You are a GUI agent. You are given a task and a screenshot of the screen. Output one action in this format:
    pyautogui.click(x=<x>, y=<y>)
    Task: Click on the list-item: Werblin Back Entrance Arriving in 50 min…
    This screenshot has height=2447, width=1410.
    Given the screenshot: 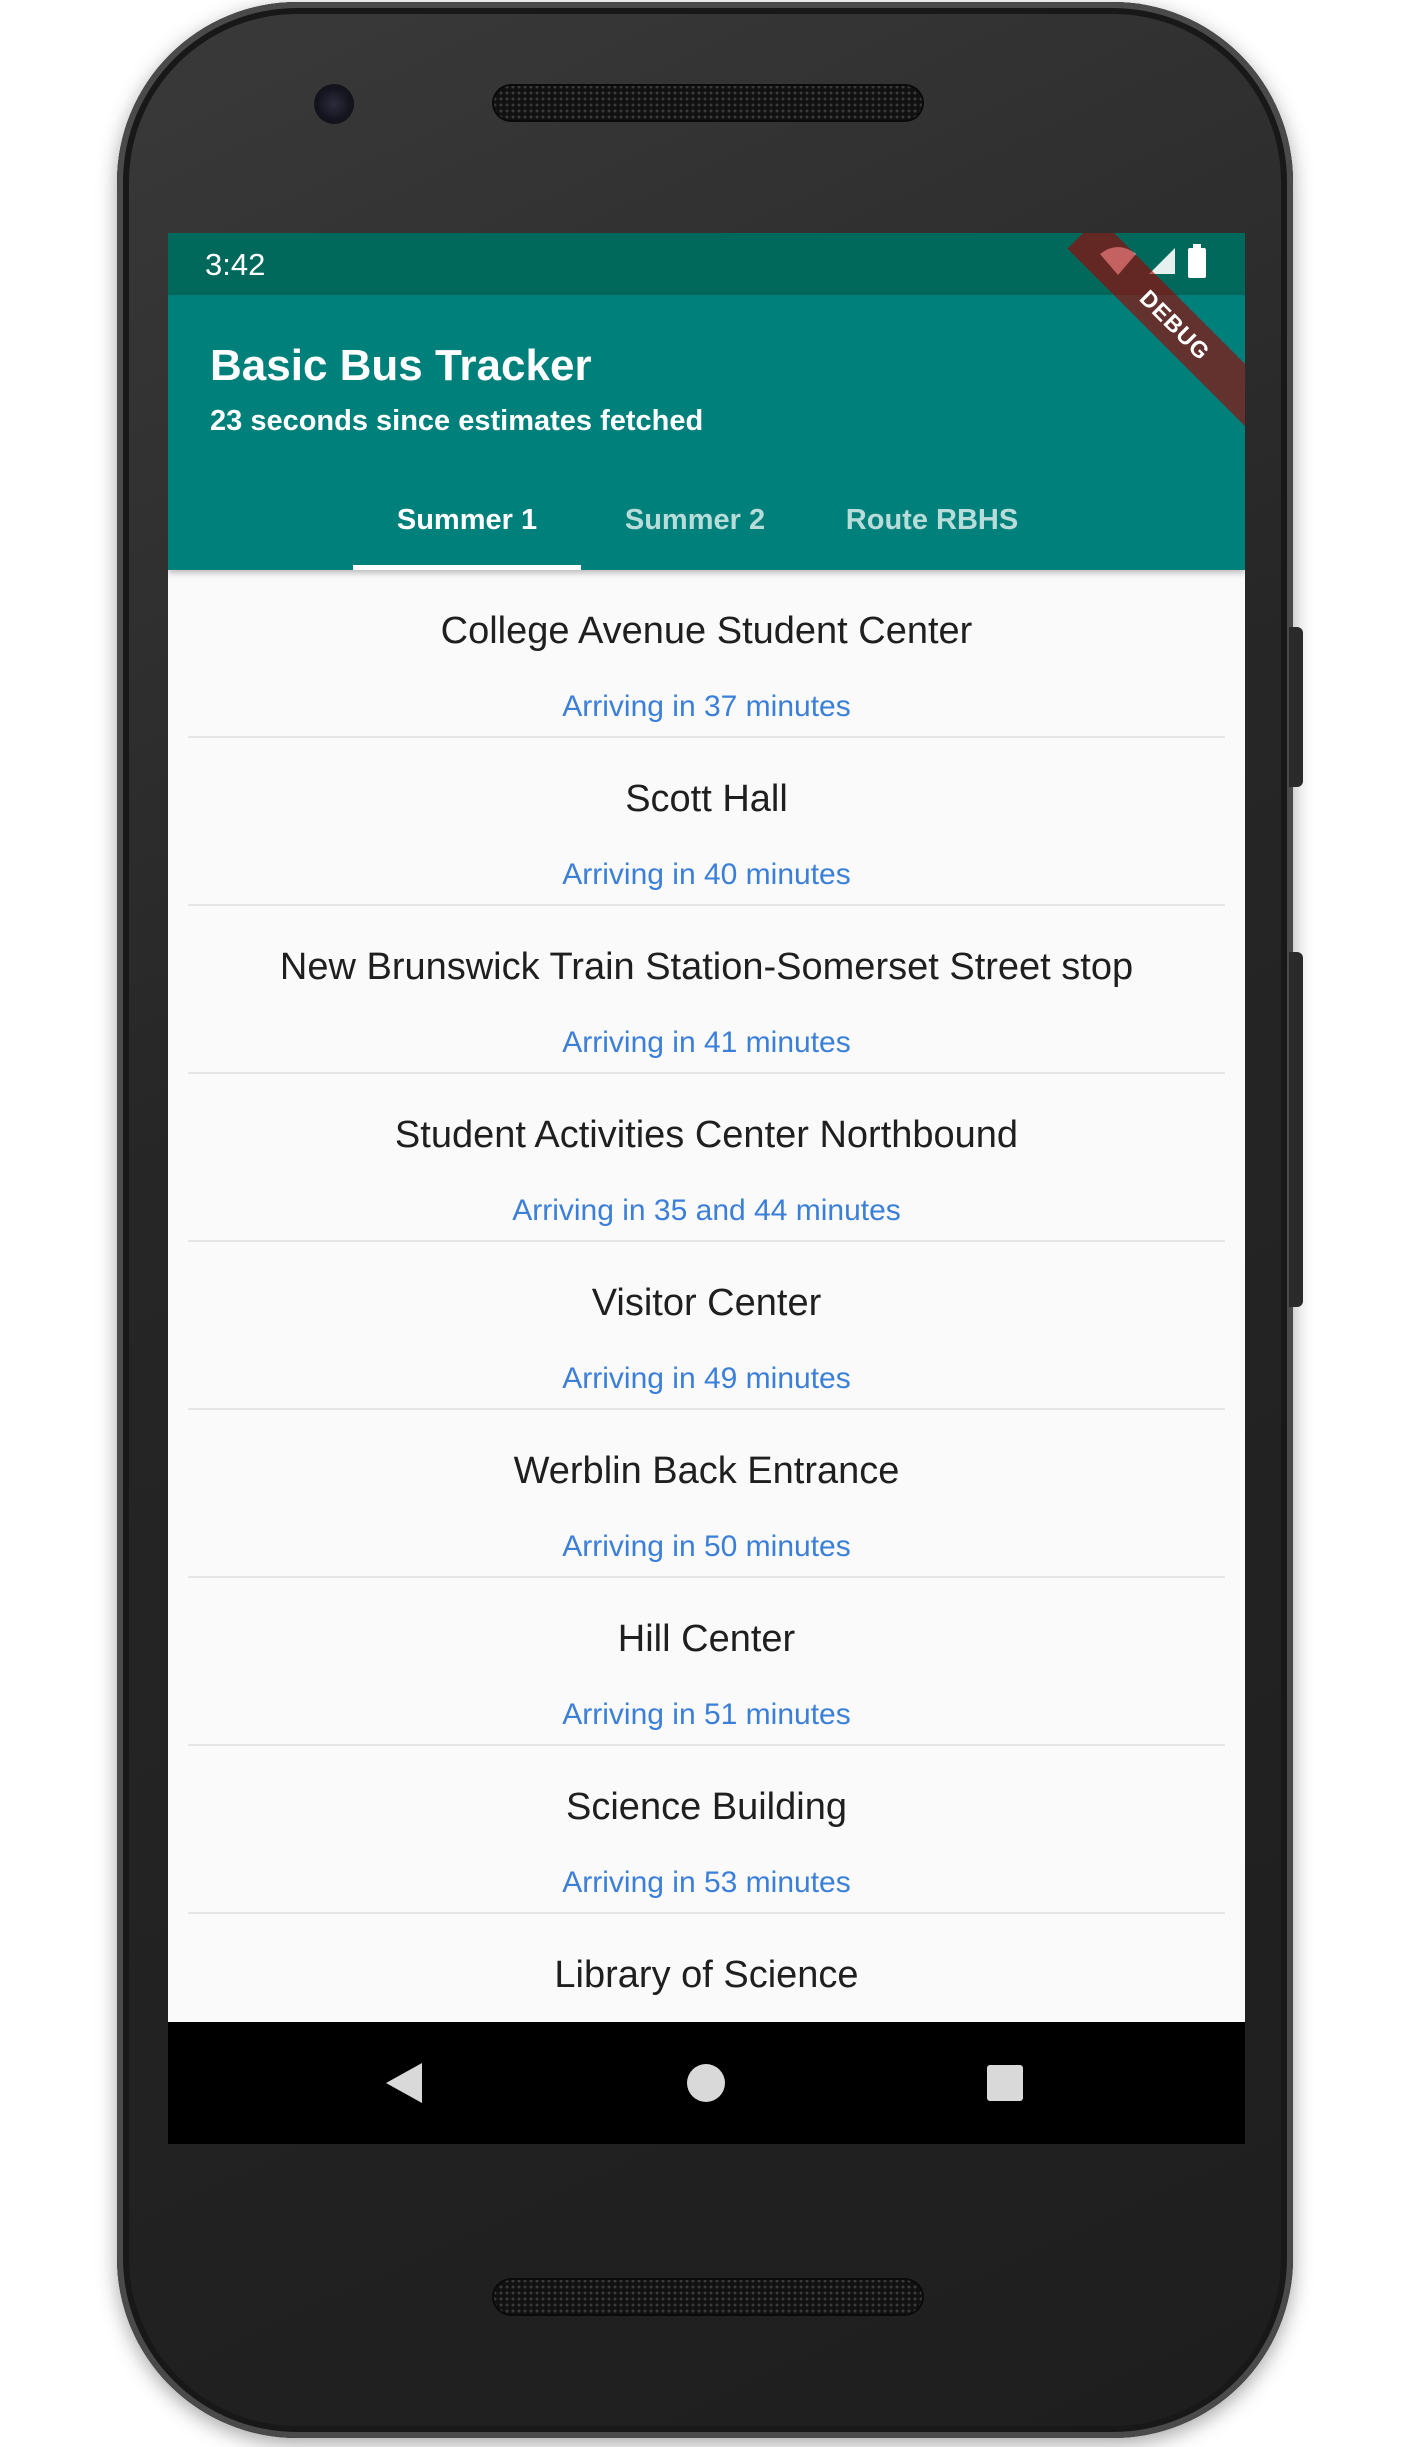 What is the action you would take?
    pyautogui.click(x=706, y=1494)
    